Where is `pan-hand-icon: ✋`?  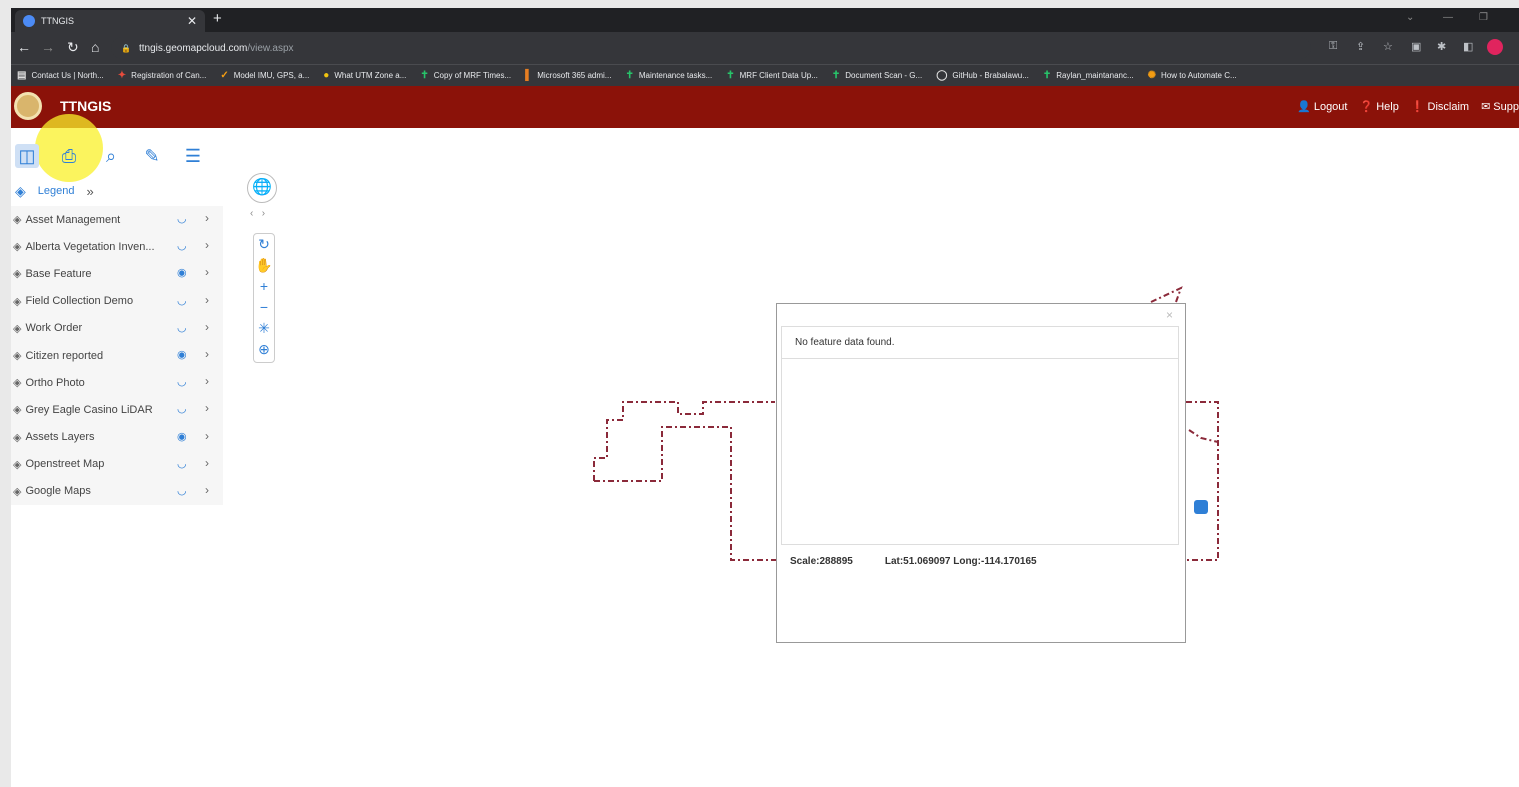 pan-hand-icon: ✋ is located at coordinates (264, 265).